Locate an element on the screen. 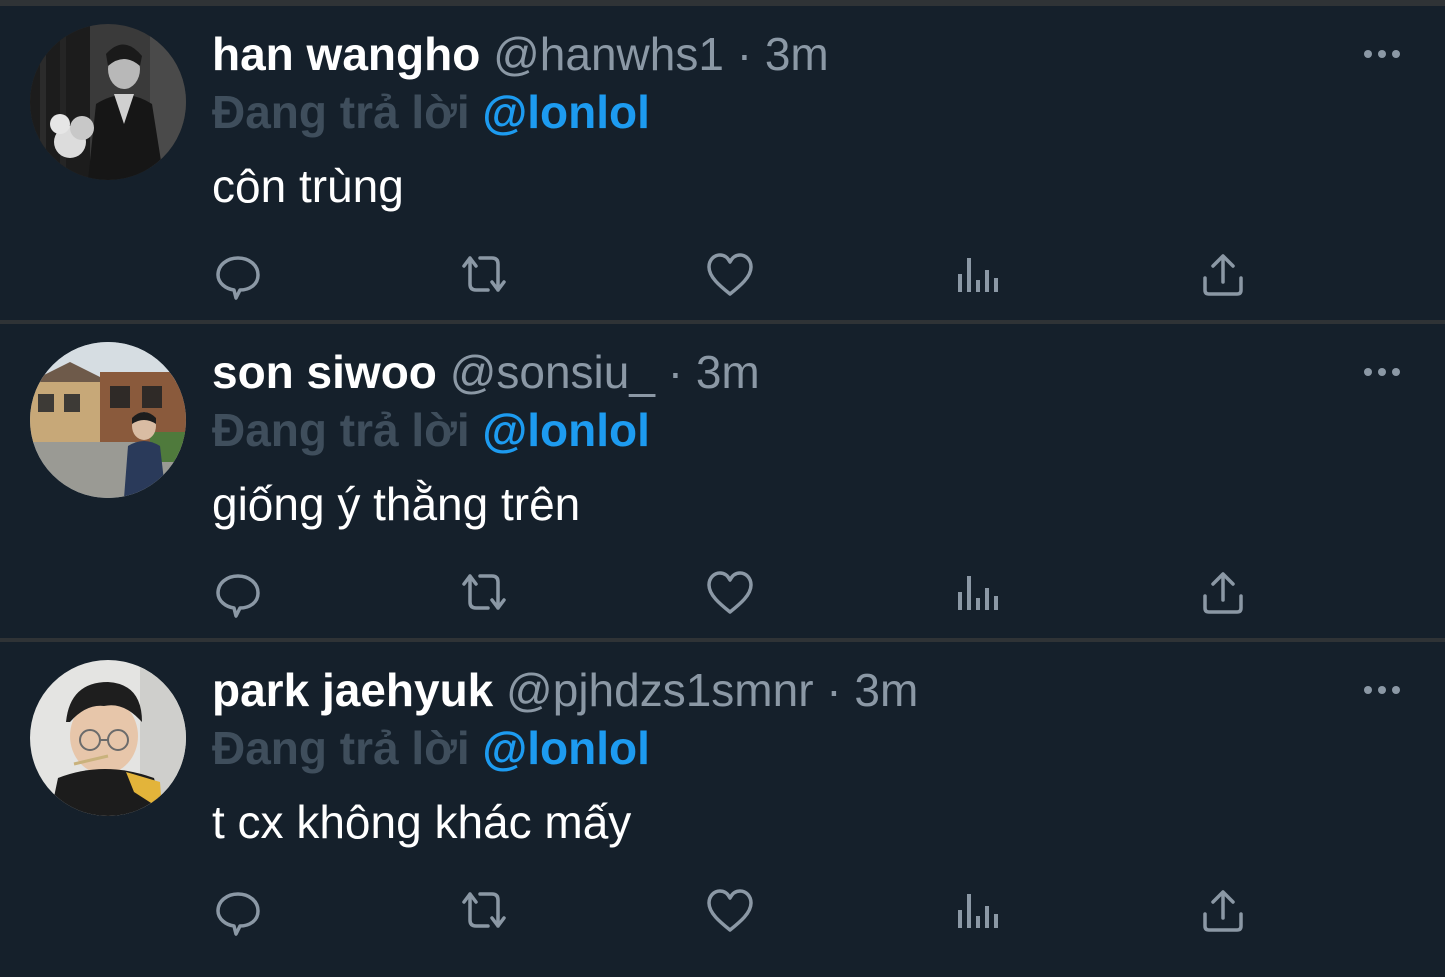 Image resolution: width=1445 pixels, height=977 pixels. tweet-header: han wangho @hanwhs1 · 3m is located at coordinates (520, 54).